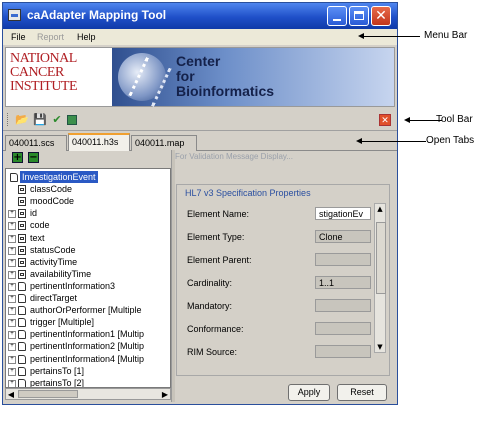  What do you see at coordinates (62, 322) in the screenshot?
I see `tree-node-label: trigger [Multiple]` at bounding box center [62, 322].